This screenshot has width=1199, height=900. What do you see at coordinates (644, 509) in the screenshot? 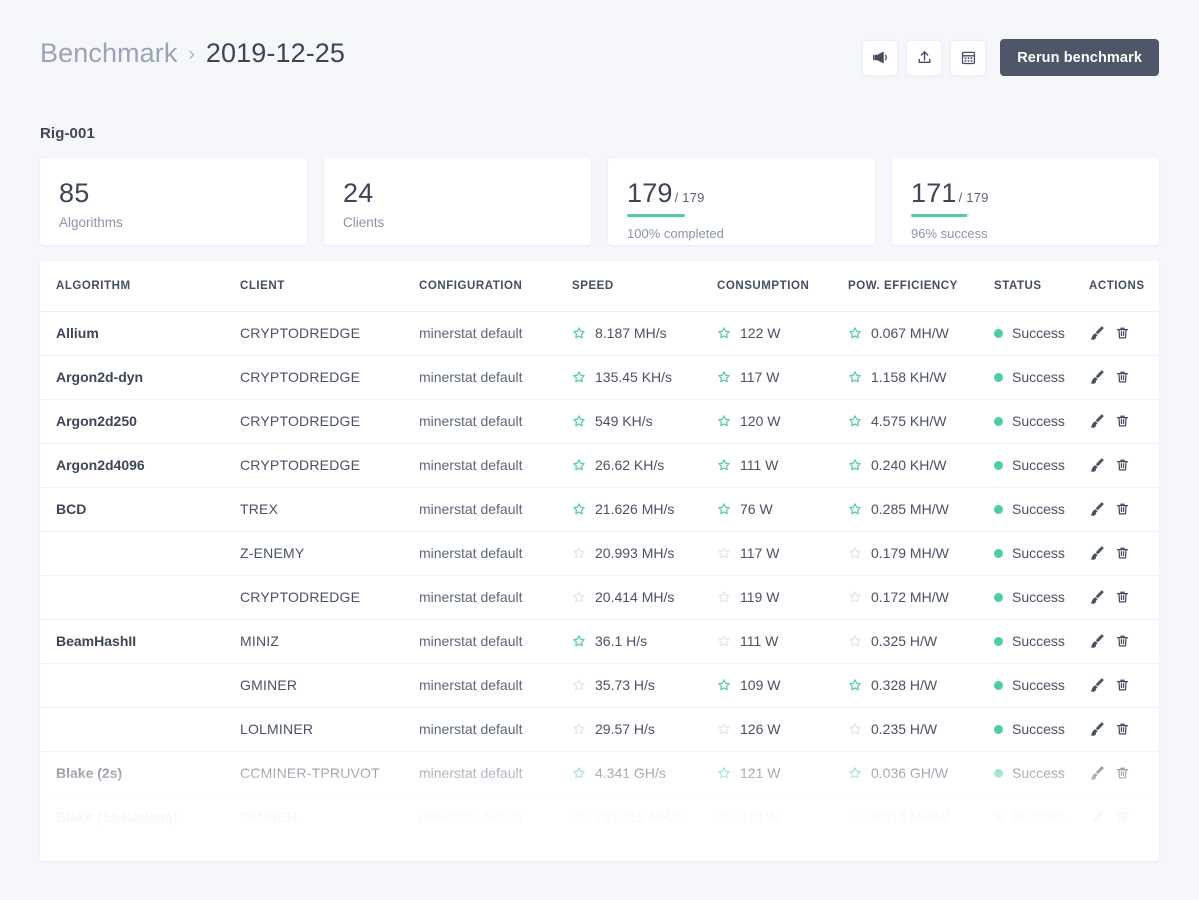
I see `cell-speed: 21.626 MH/s` at bounding box center [644, 509].